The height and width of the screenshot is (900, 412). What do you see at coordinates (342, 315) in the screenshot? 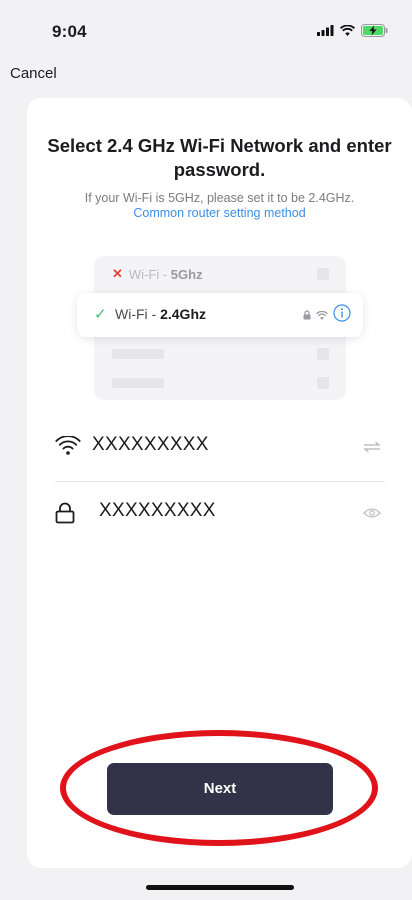
I see `info-icon` at bounding box center [342, 315].